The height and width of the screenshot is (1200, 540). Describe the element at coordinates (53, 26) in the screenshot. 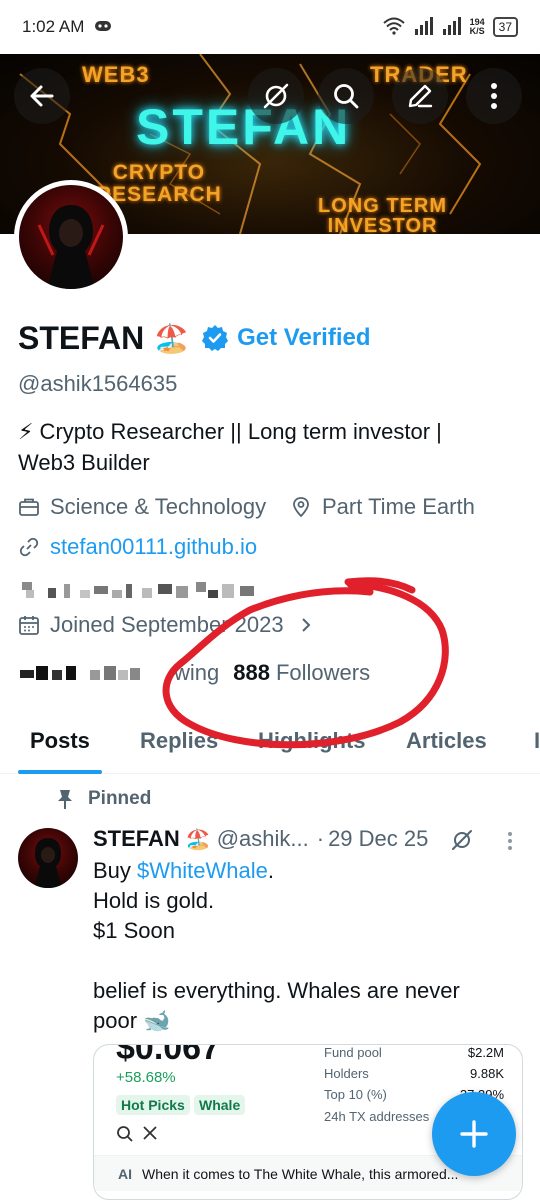

I see `status-time: 1:02 AM` at that location.